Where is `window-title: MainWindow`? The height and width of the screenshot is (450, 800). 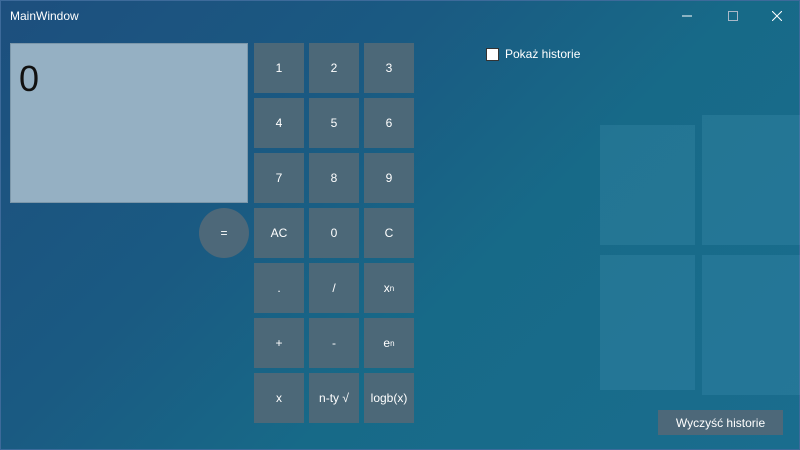
window-title: MainWindow is located at coordinates (44, 16).